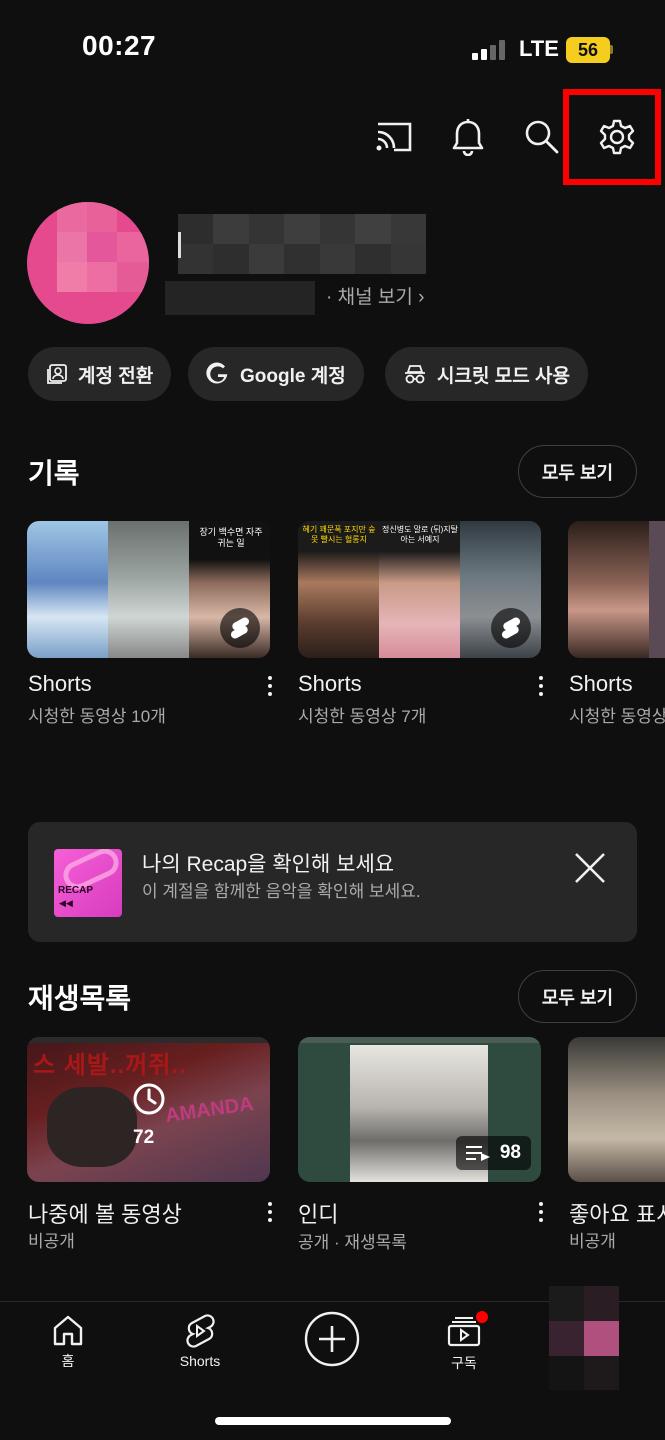 This screenshot has height=1440, width=665. What do you see at coordinates (200, 1361) in the screenshot?
I see `nav-shorts-label: Shorts` at bounding box center [200, 1361].